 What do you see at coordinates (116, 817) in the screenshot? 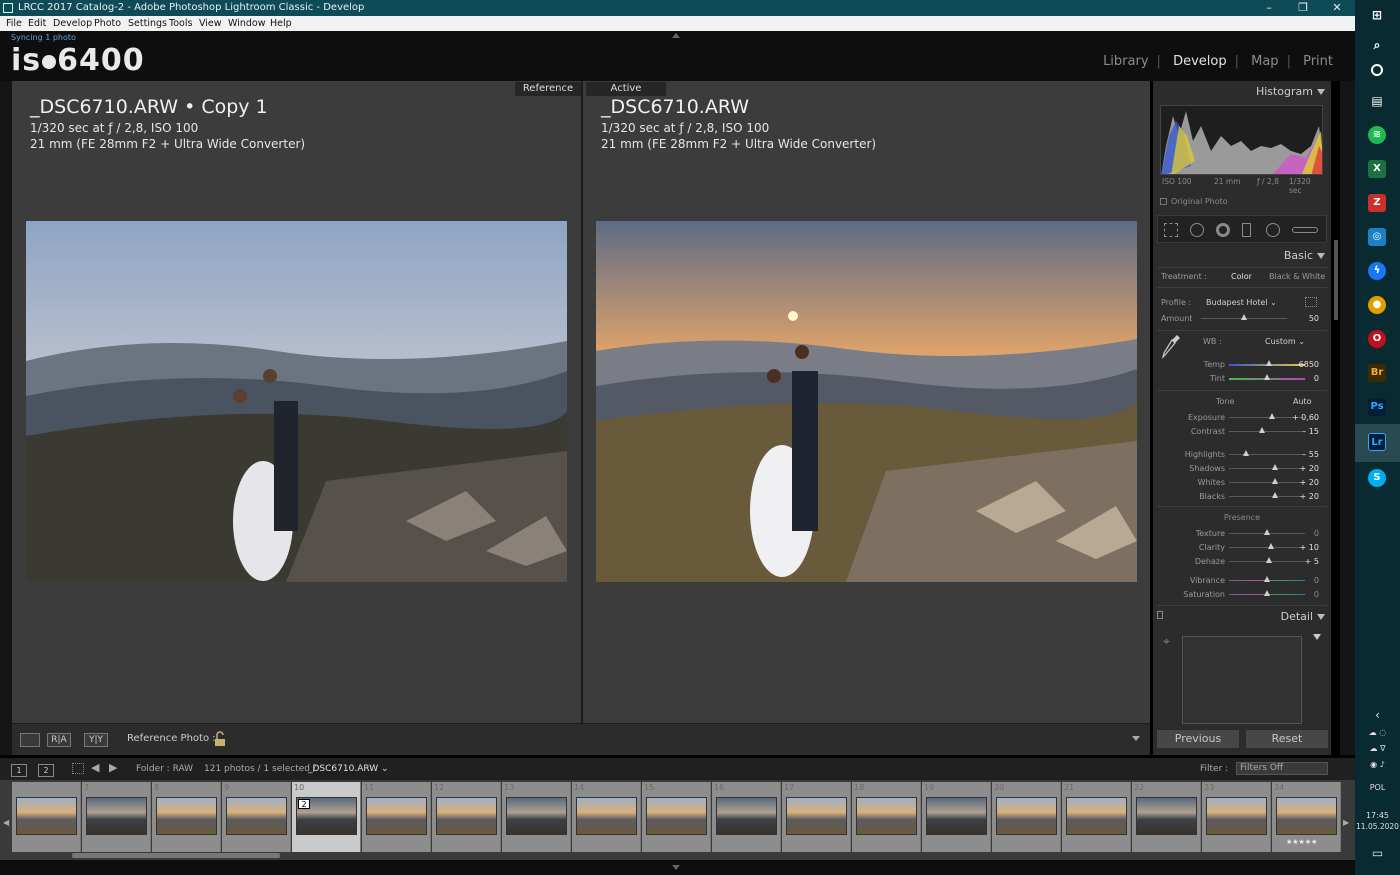
I see `filmstrip-thumbnail: 7` at bounding box center [116, 817].